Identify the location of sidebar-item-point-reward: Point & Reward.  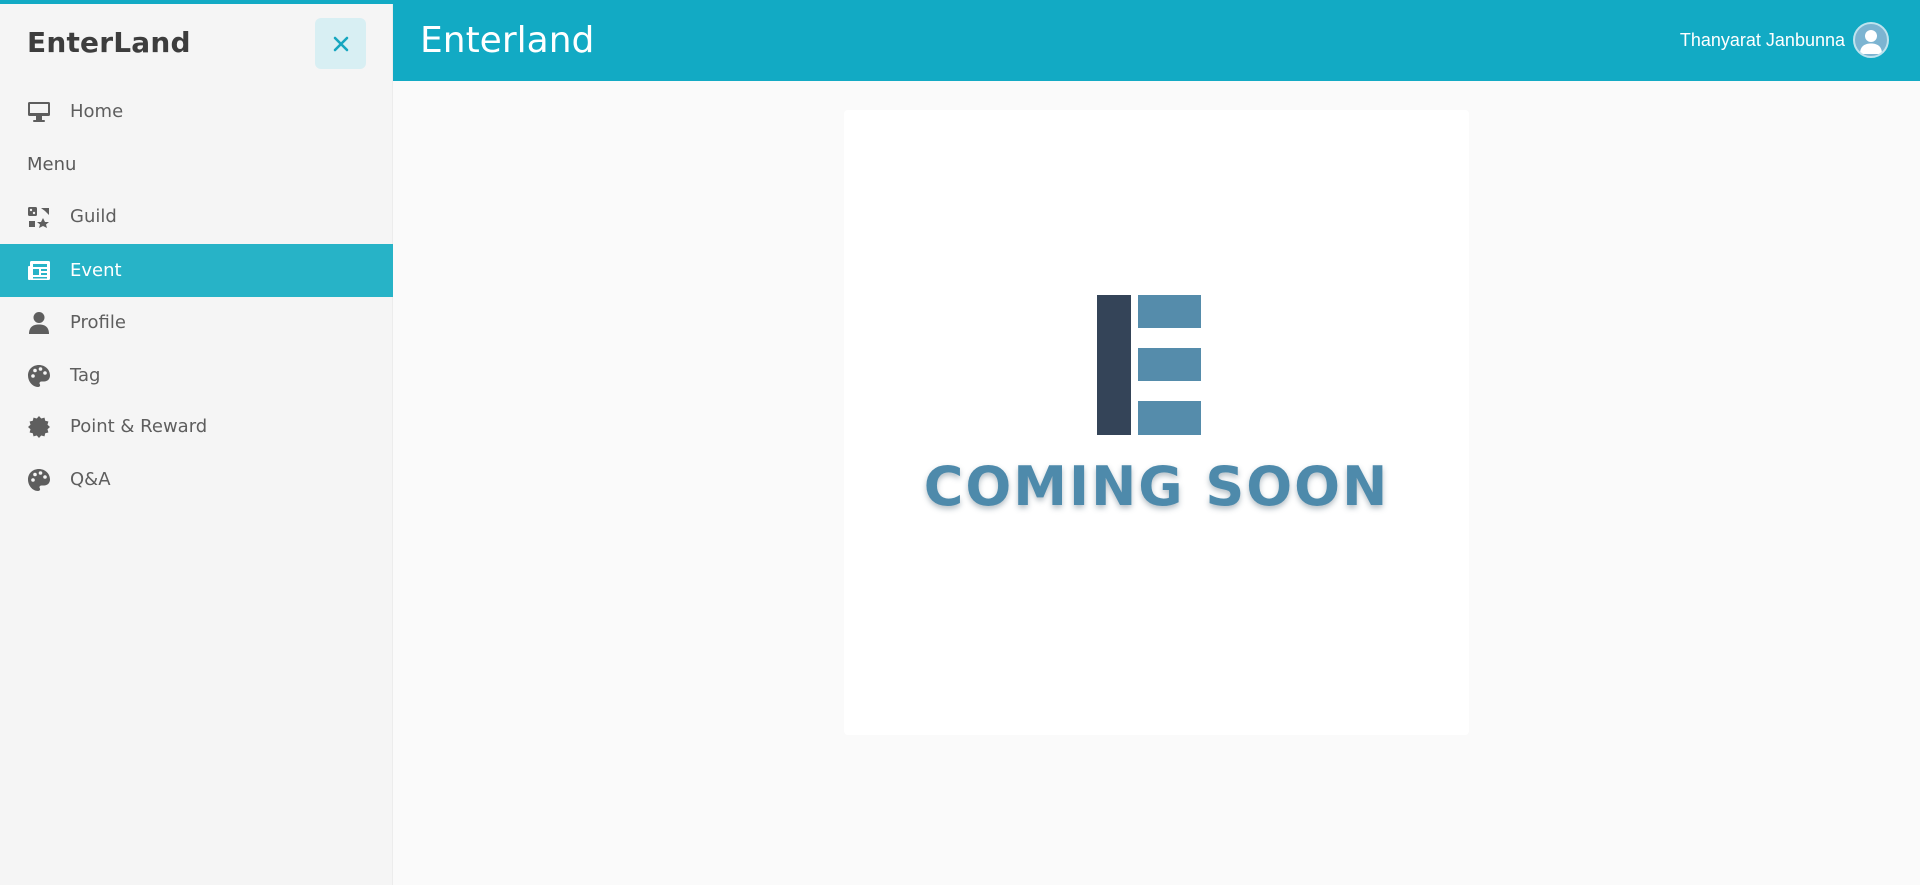
(196, 426).